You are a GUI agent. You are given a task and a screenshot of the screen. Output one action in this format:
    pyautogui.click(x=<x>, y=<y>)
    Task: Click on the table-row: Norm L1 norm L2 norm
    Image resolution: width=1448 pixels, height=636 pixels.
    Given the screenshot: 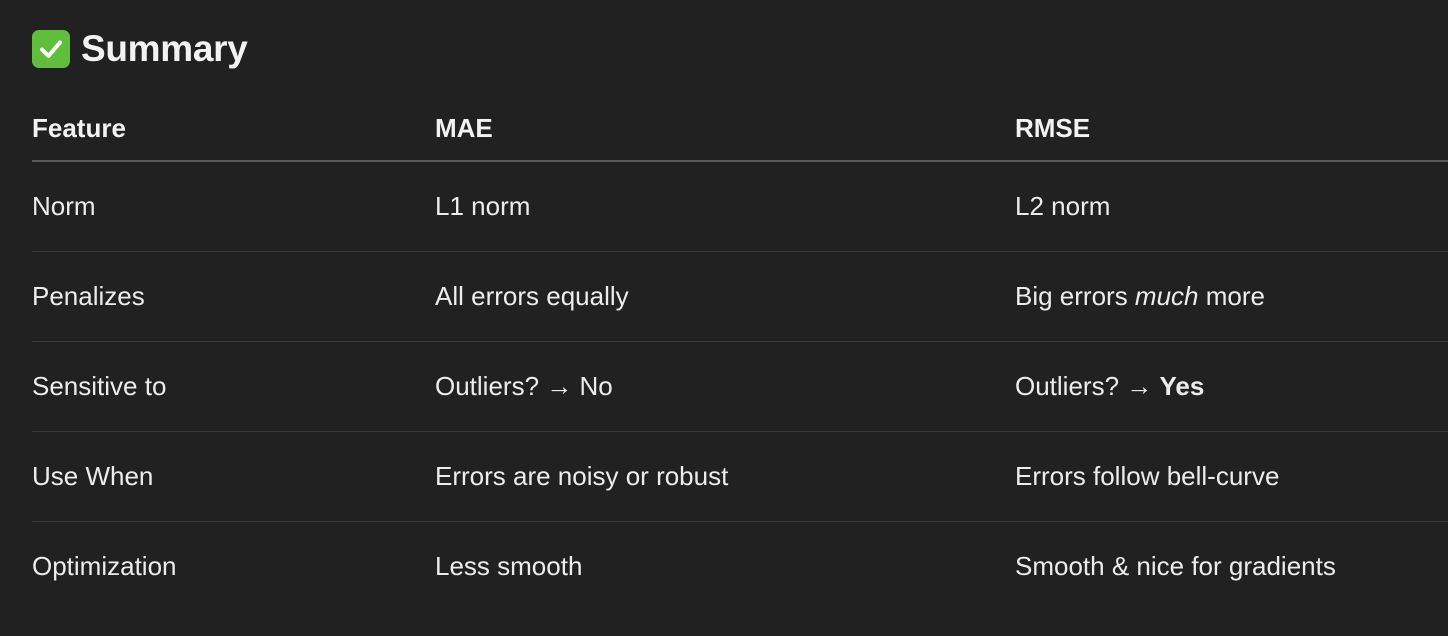 What is the action you would take?
    pyautogui.click(x=740, y=206)
    